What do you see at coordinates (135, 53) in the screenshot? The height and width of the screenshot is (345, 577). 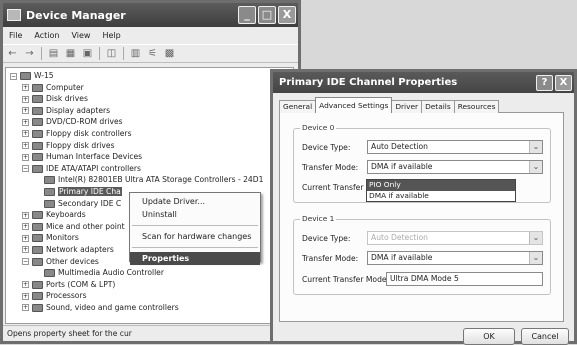 I see `scan-hardware-icon: ▥` at bounding box center [135, 53].